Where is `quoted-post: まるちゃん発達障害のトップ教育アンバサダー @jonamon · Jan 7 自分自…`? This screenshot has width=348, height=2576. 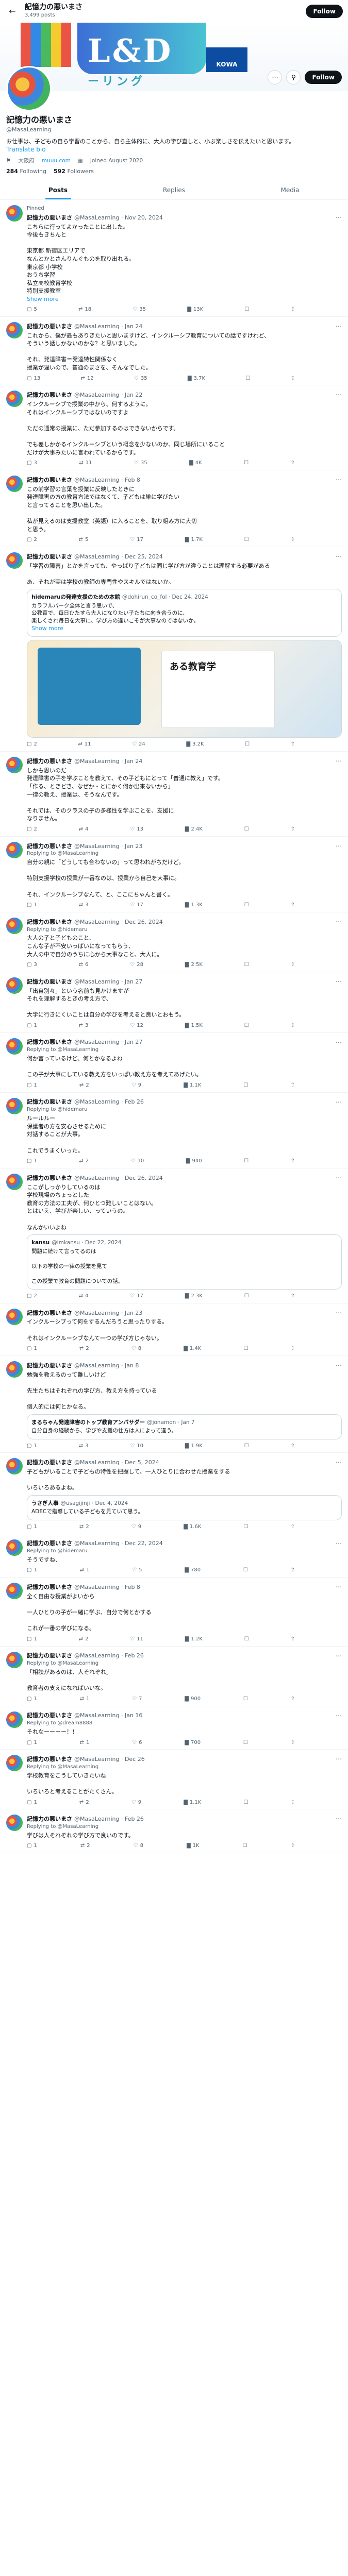 quoted-post: まるちゃん発達障害のトップ教育アンバサダー @jonamon · Jan 7 自分自… is located at coordinates (184, 1426).